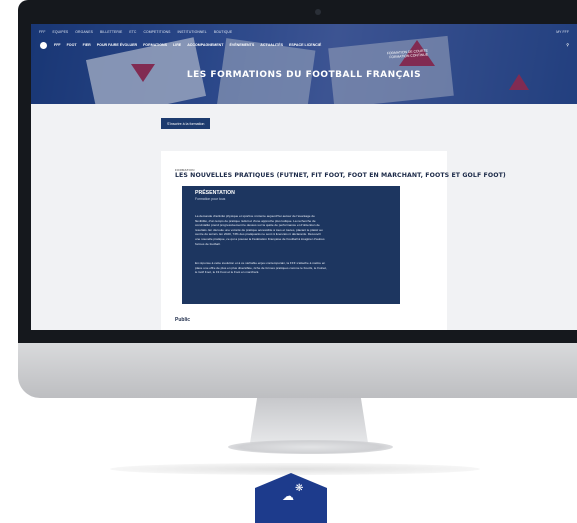 The image size is (577, 523). I want to click on nav-item: ÉVÉNEMENTS, so click(241, 45).